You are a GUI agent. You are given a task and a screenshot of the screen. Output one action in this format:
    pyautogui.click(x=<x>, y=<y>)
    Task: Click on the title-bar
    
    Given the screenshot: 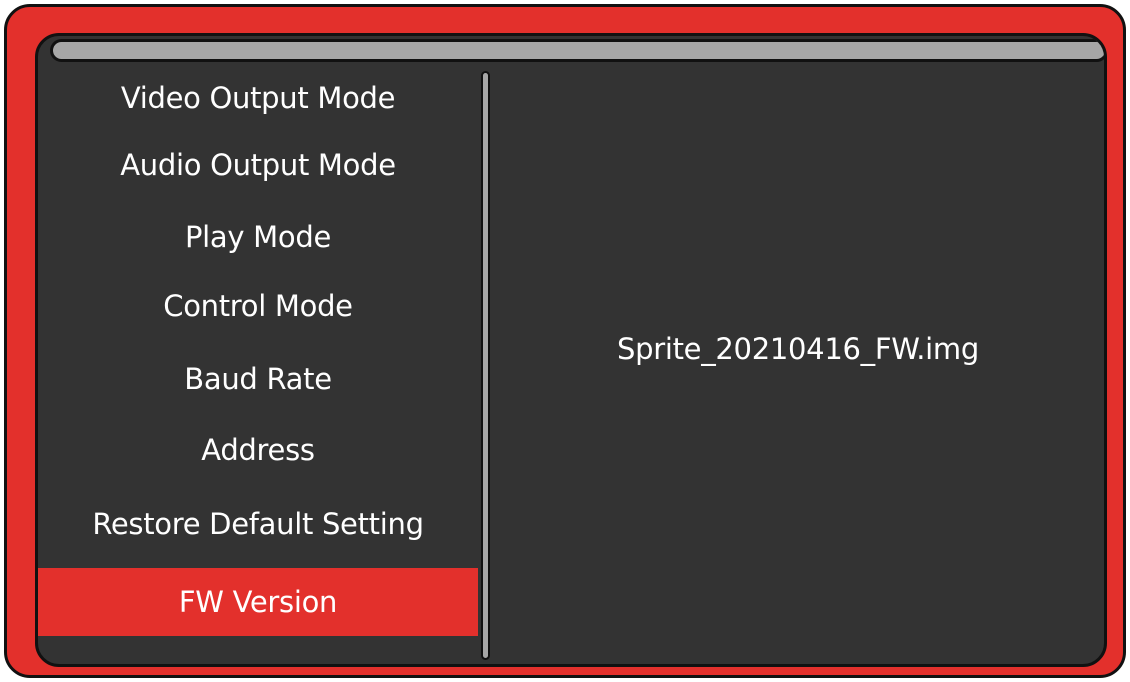 What is the action you would take?
    pyautogui.click(x=577, y=50)
    